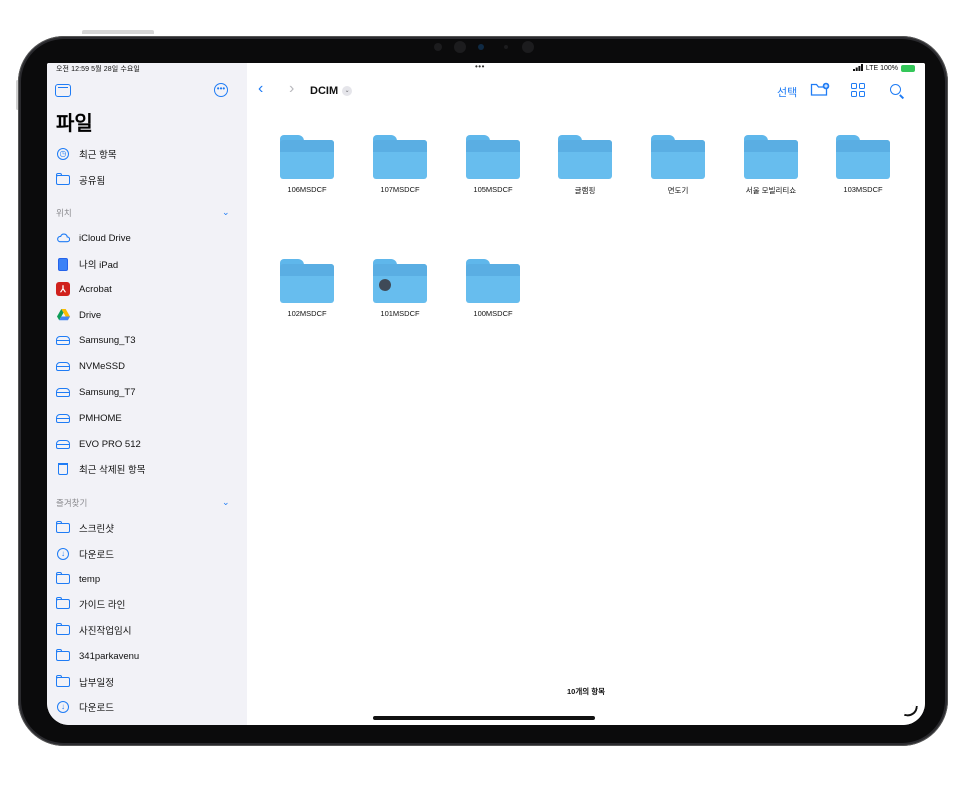  I want to click on sidebar-item-label: Samsung_T7, so click(107, 392).